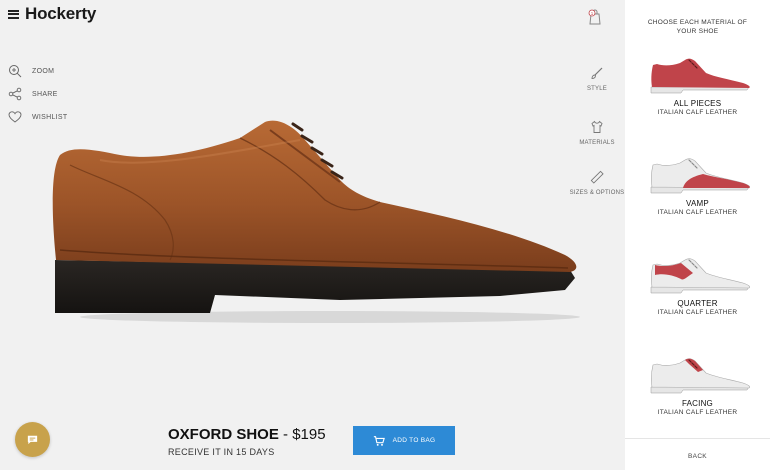 The image size is (770, 470). Describe the element at coordinates (60, 14) in the screenshot. I see `brand-logo: Hockerty` at that location.